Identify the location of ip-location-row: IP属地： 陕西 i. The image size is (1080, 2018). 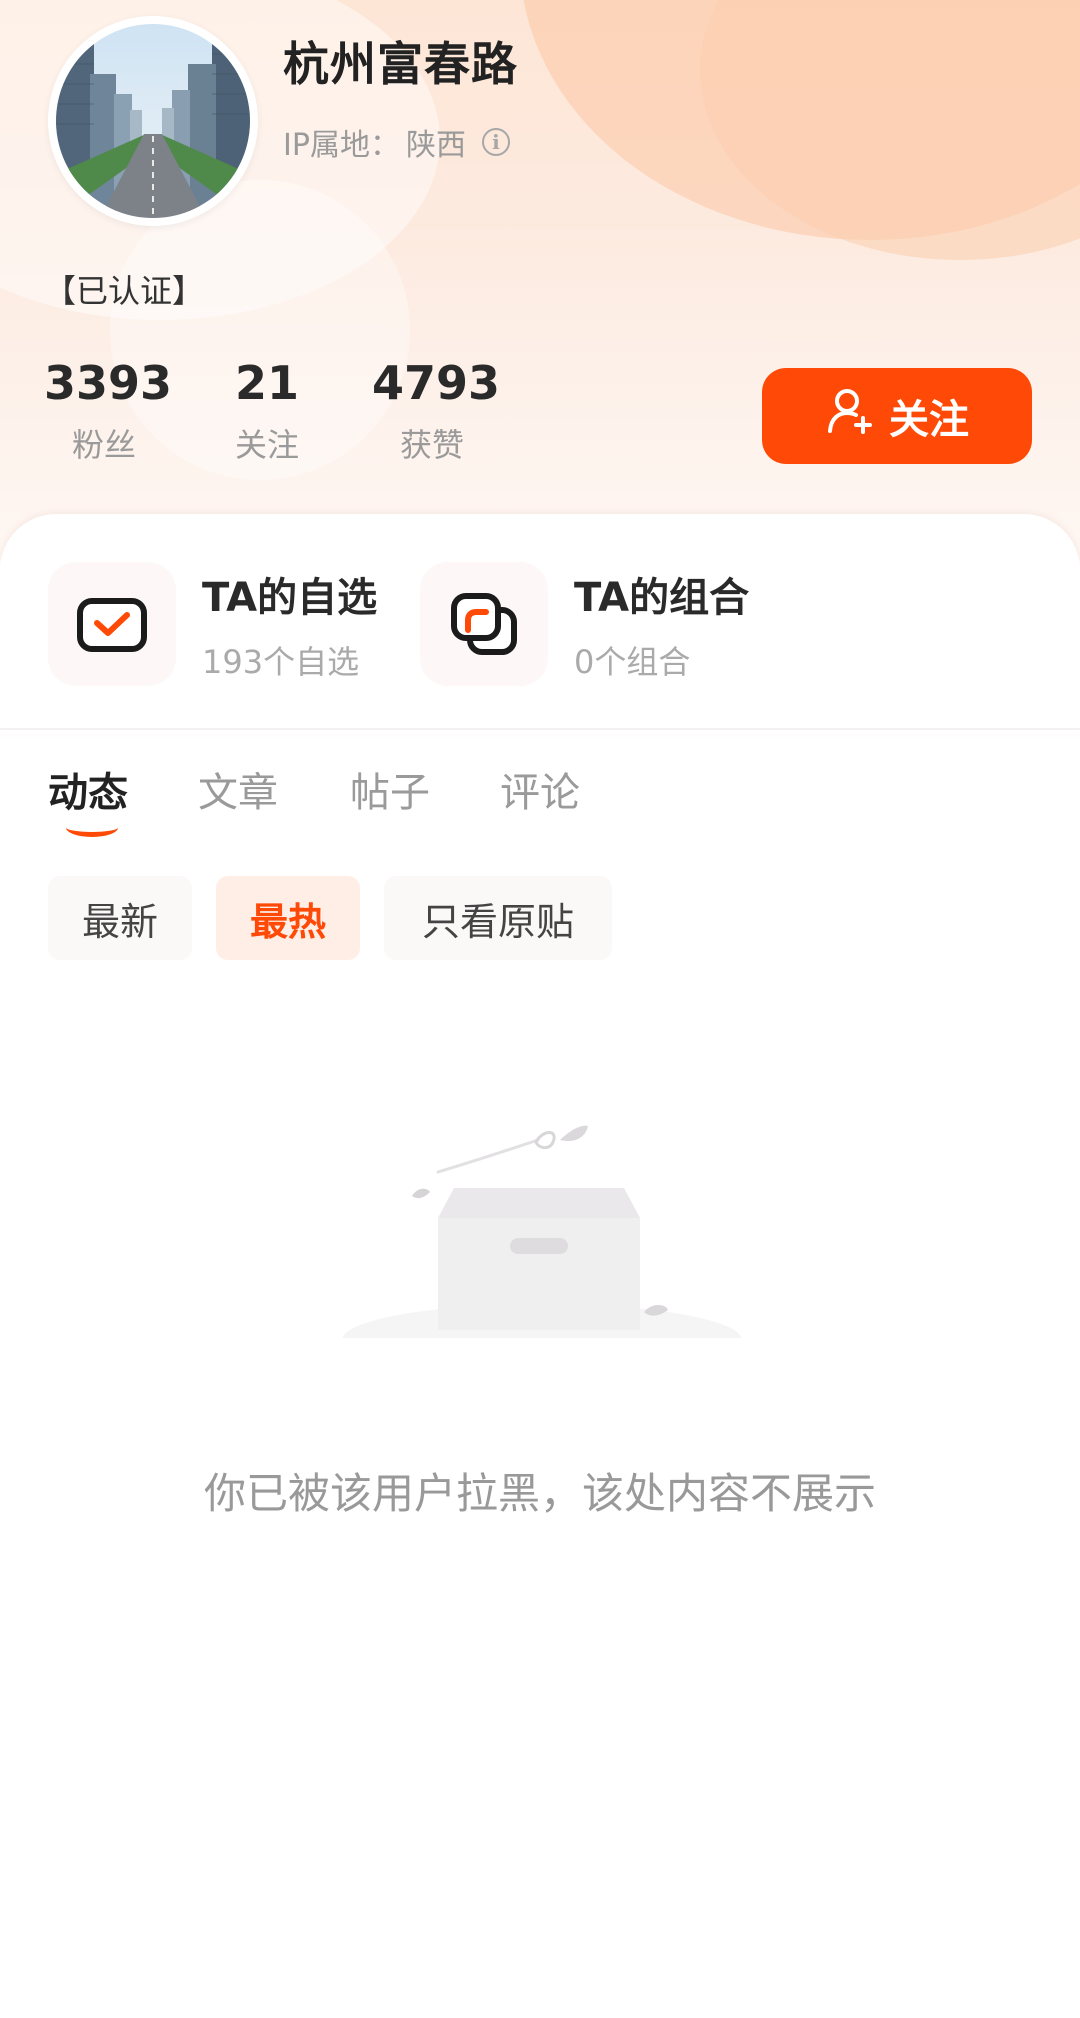
(396, 142).